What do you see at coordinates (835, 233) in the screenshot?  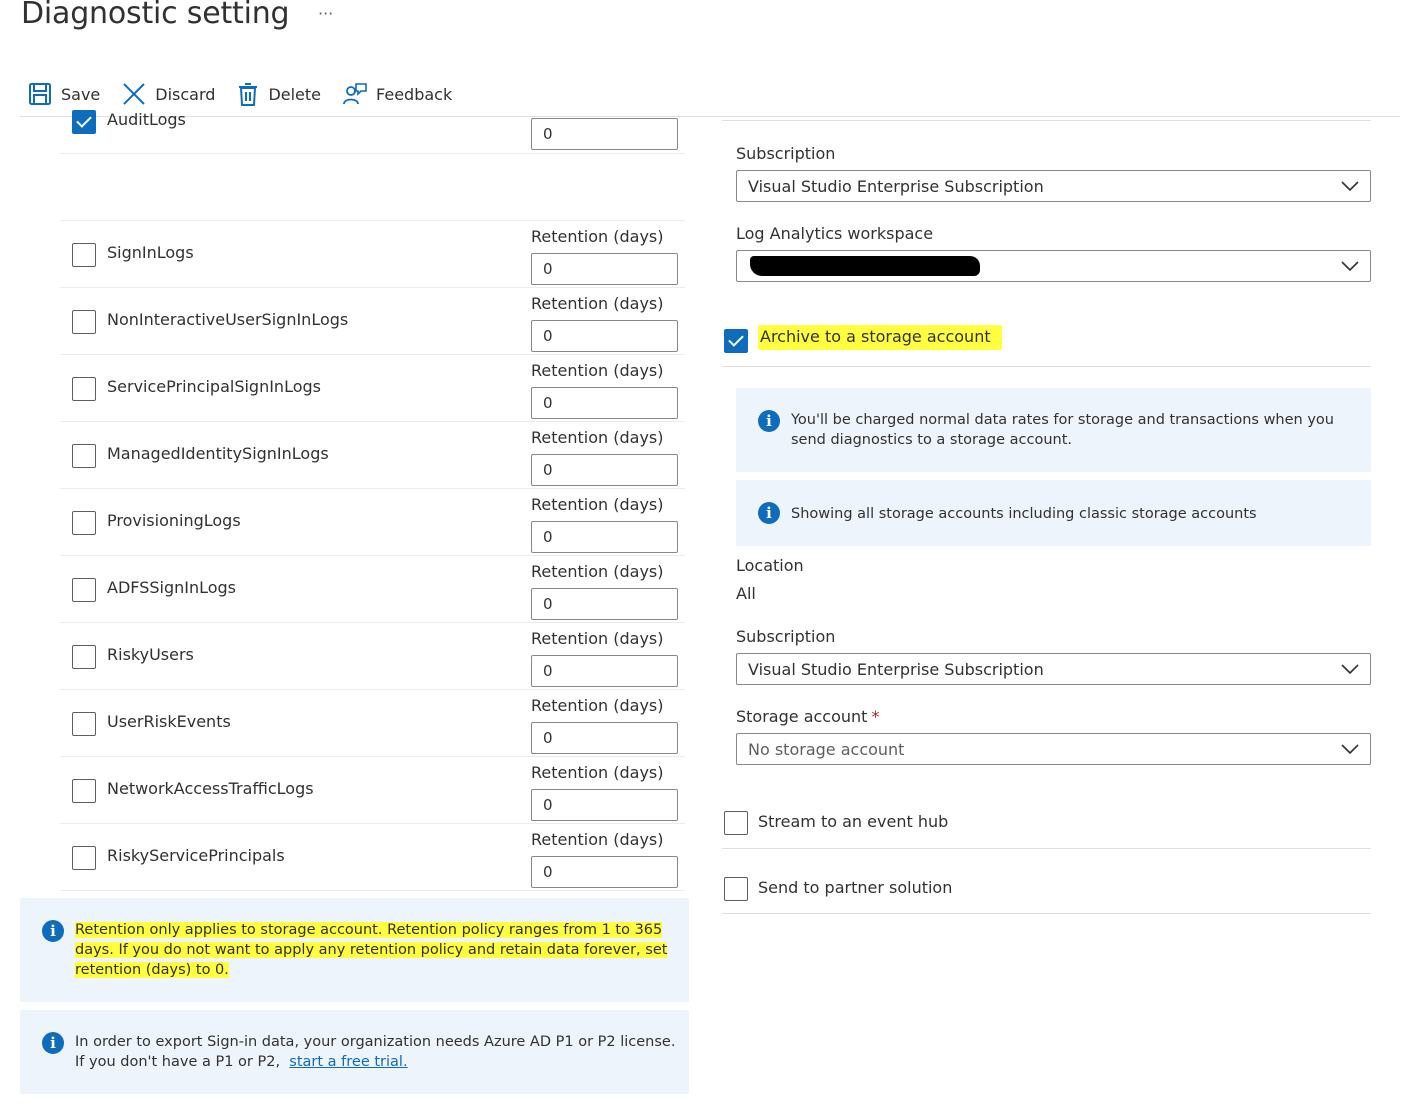 I see `la-workspace-label: Log Analytics workspace` at bounding box center [835, 233].